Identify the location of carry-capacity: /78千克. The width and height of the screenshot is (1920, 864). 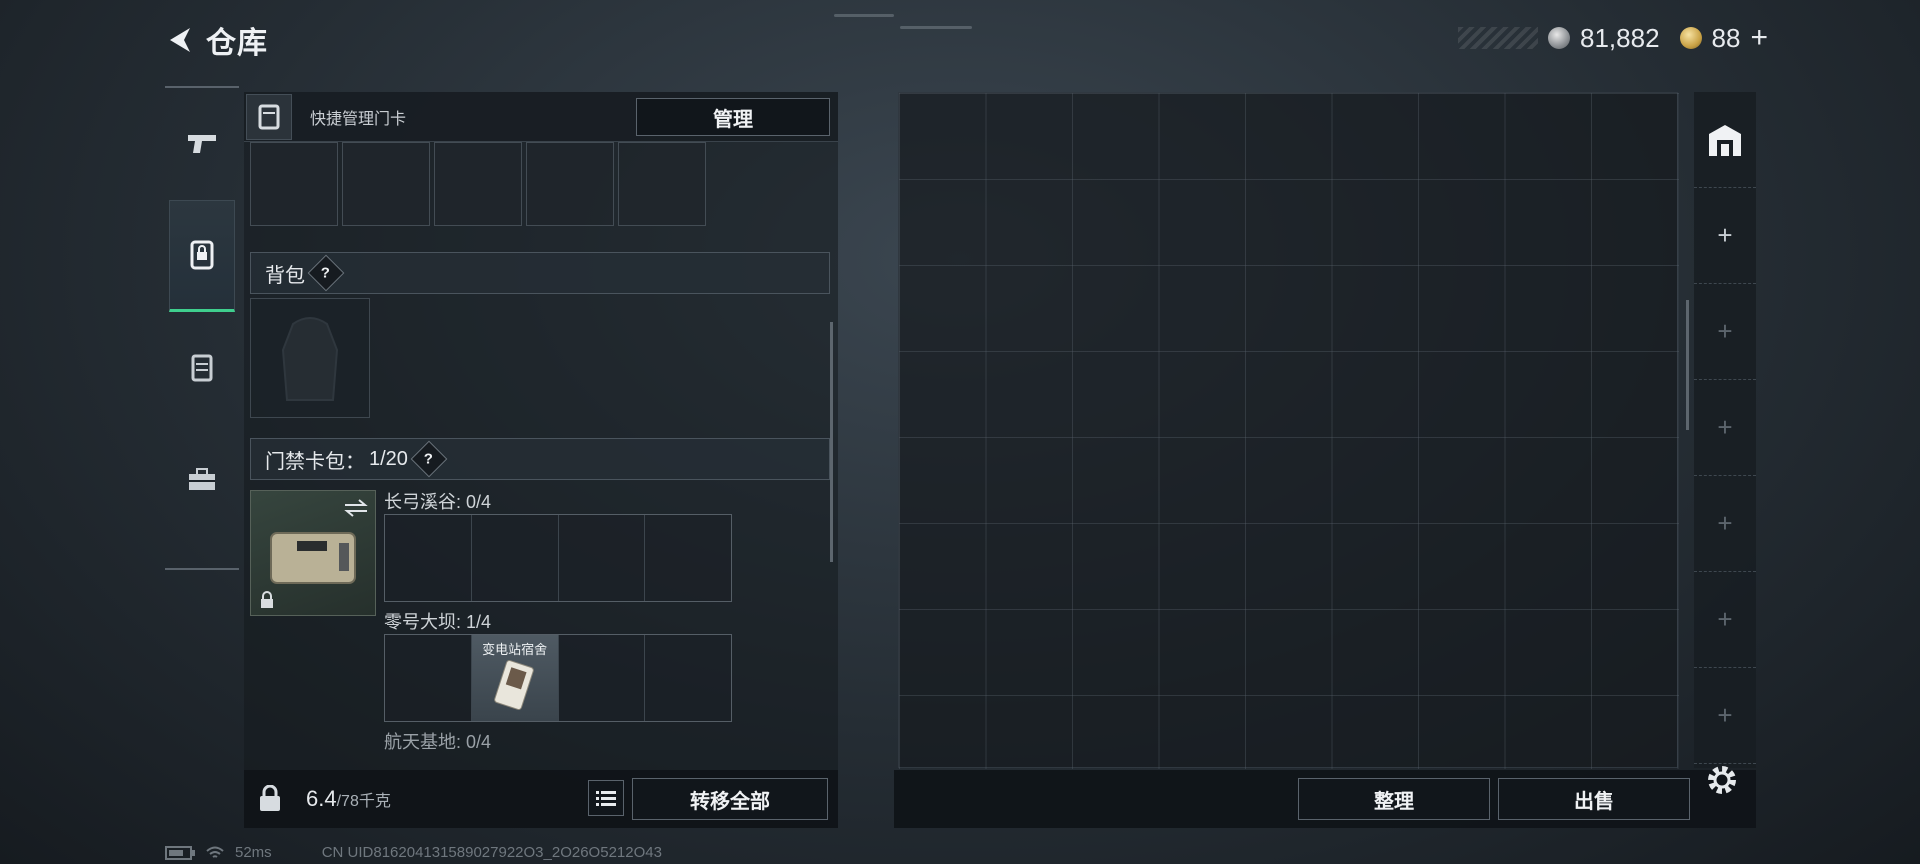
(363, 801).